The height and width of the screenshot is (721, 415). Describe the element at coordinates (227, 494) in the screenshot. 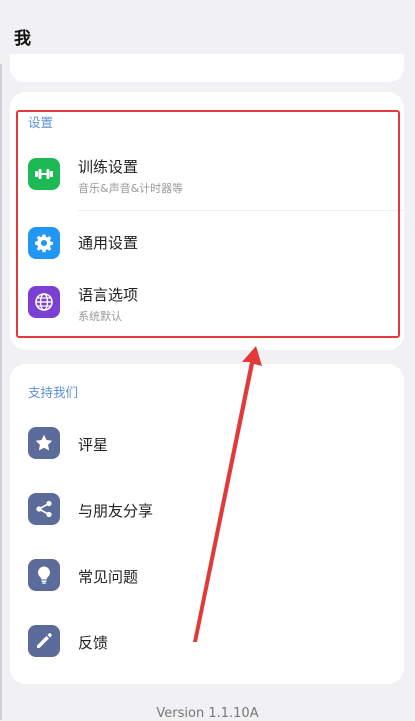

I see `annotation-arrow` at that location.